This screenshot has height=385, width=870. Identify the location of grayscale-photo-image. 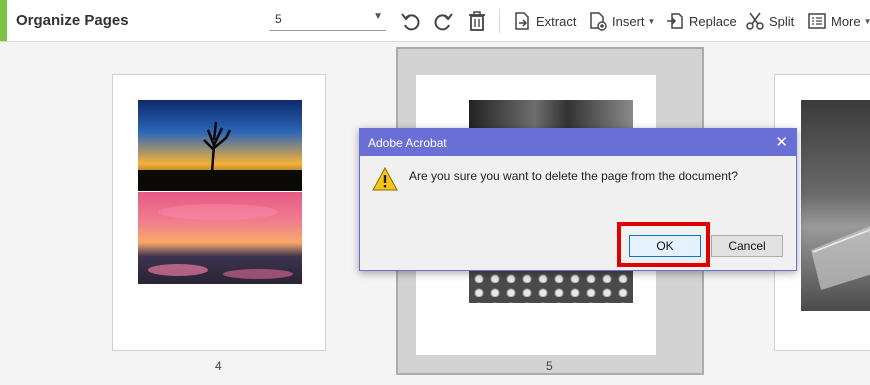
(551, 115).